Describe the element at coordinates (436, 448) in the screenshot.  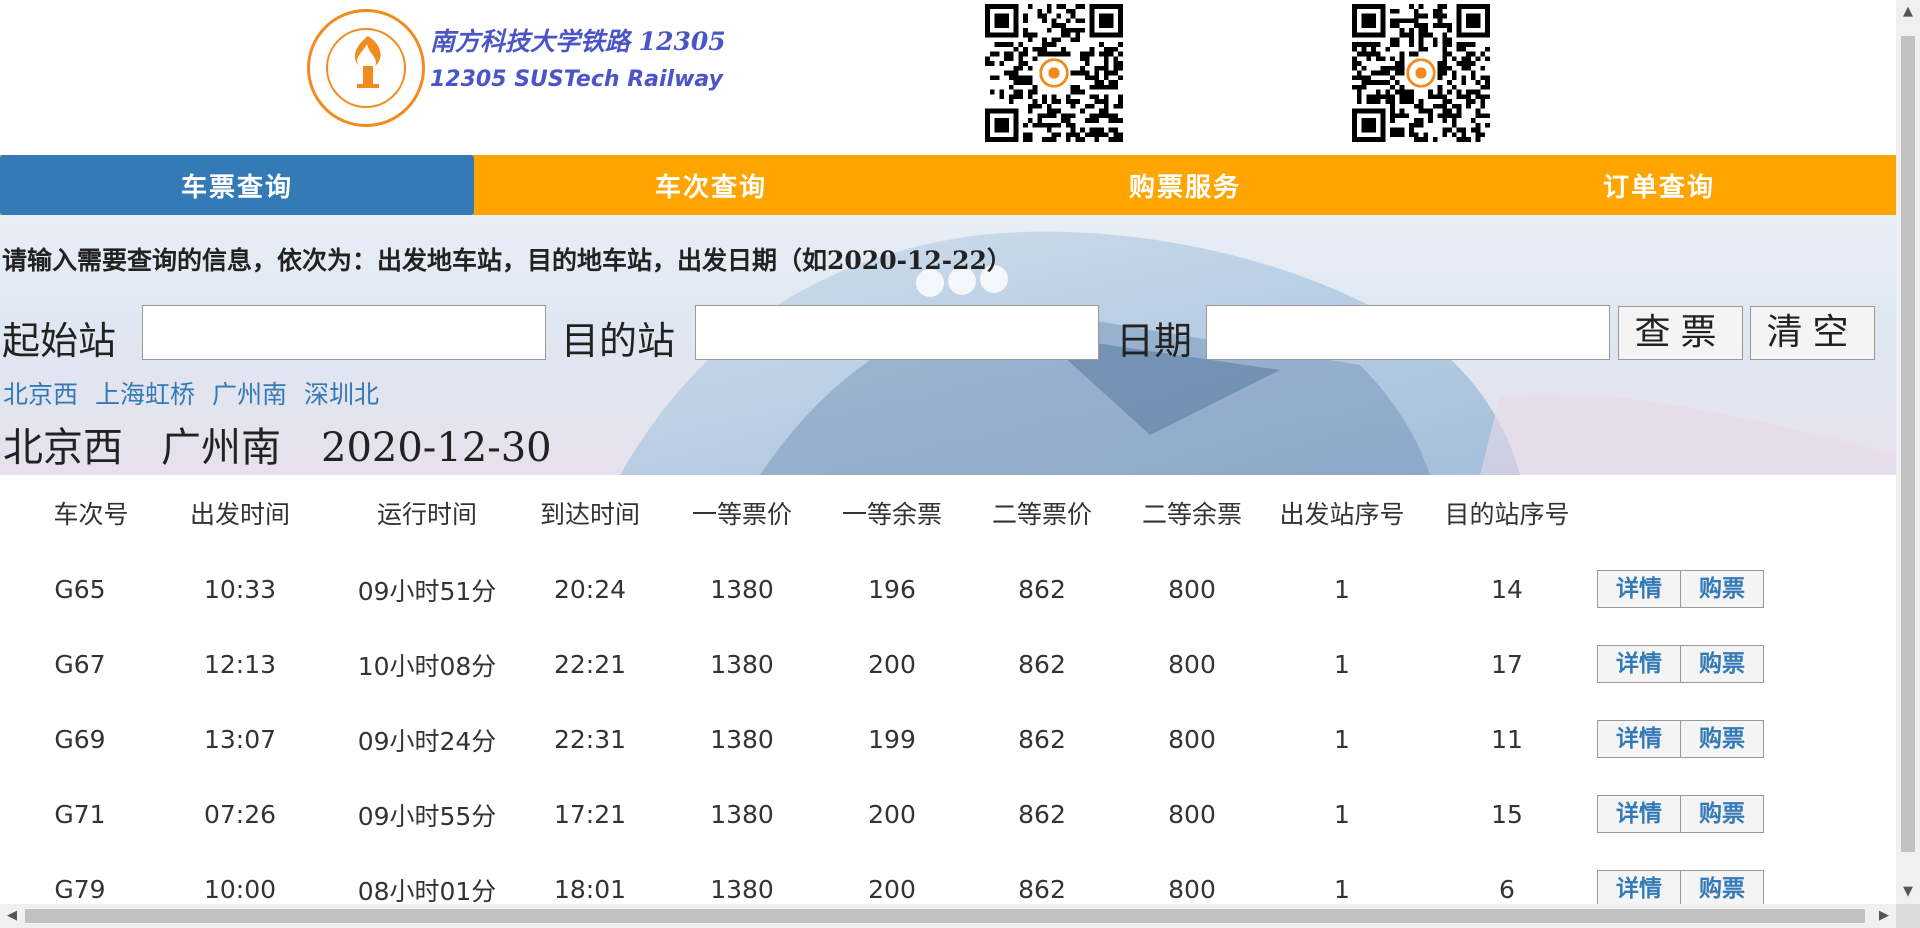
I see `selected-date: 2020-12-30` at that location.